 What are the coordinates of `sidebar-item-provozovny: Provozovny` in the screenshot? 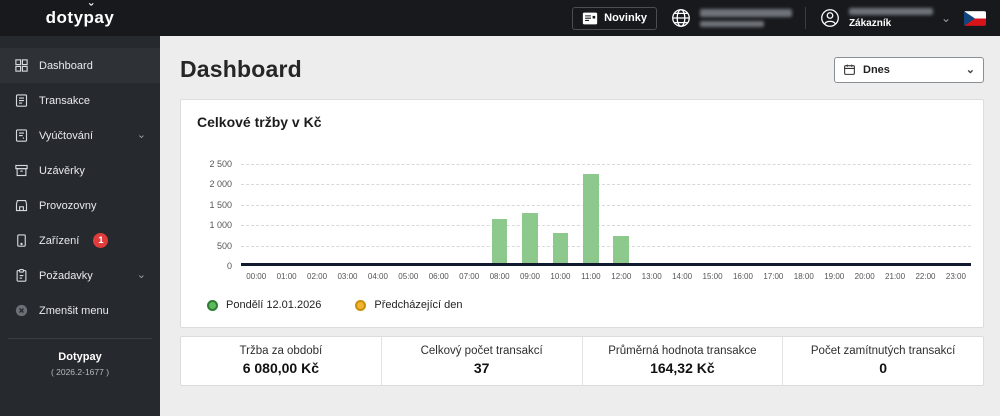 It's located at (80, 205).